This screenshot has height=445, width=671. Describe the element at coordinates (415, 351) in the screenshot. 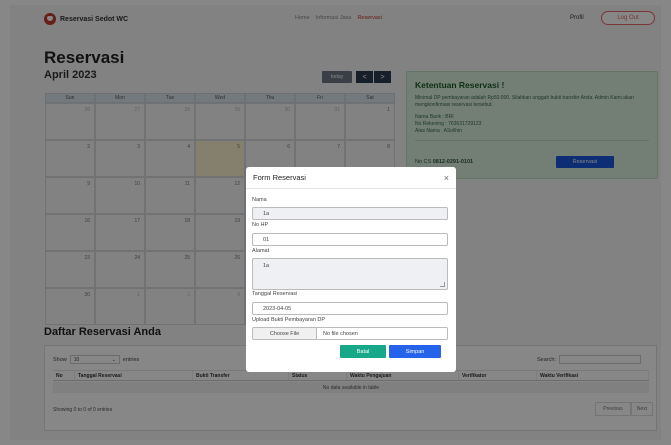

I see `simpan-button: Simpan` at that location.